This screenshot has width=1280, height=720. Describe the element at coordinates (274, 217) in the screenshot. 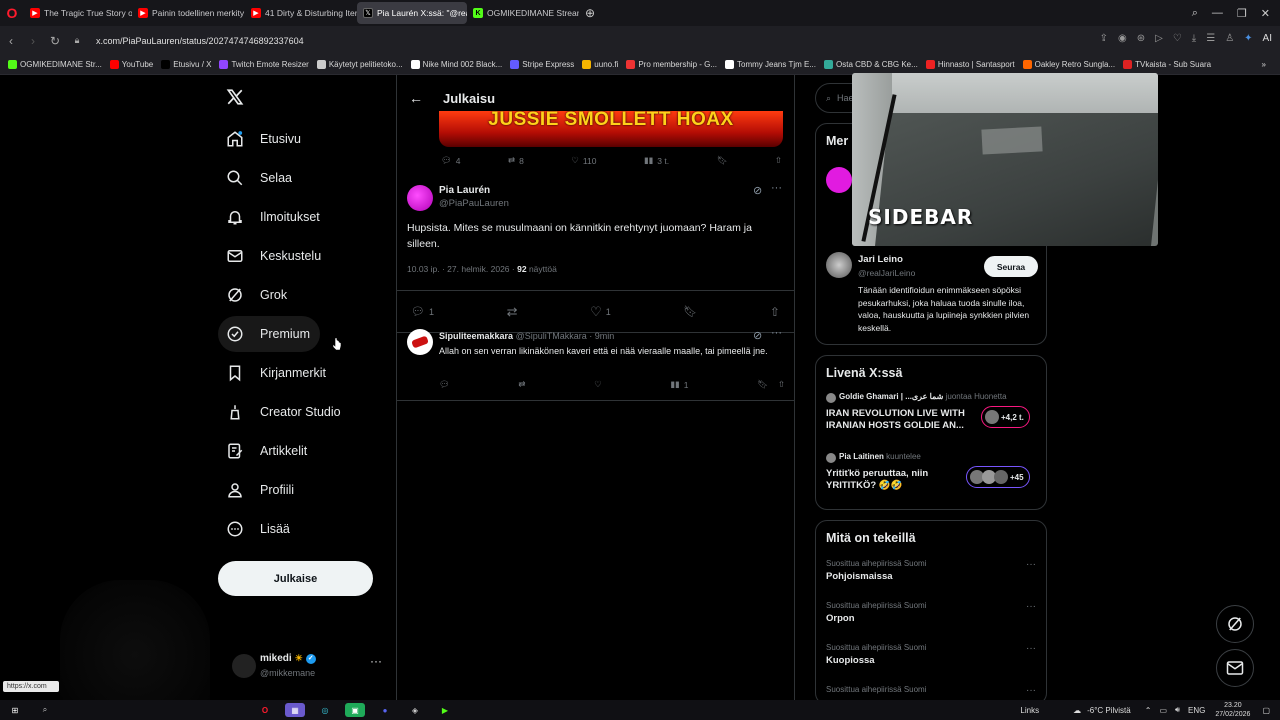

I see `sidebar-item-ilmoitukset: Ilmoitukset` at that location.